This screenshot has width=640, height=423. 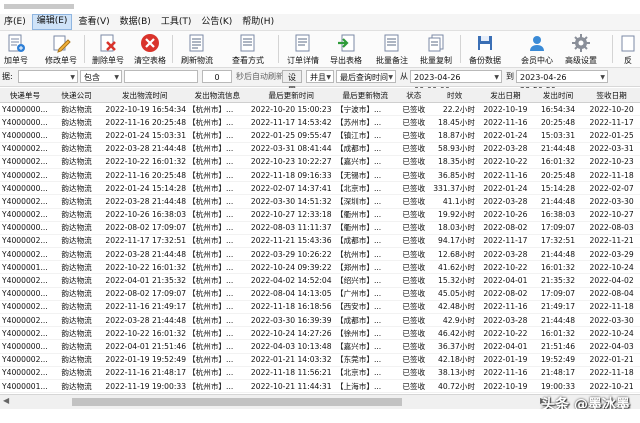 I want to click on column-header: 快递单号, so click(x=25, y=95).